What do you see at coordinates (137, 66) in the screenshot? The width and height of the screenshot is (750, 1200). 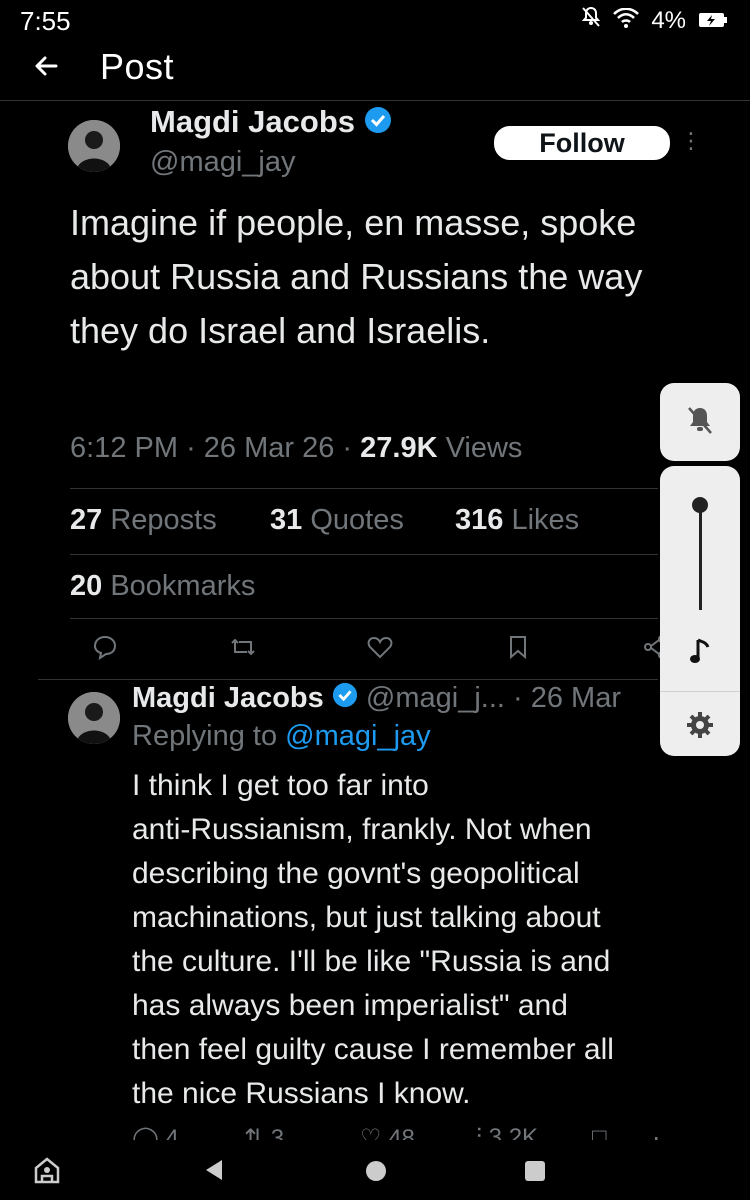 I see `page-title: Post` at bounding box center [137, 66].